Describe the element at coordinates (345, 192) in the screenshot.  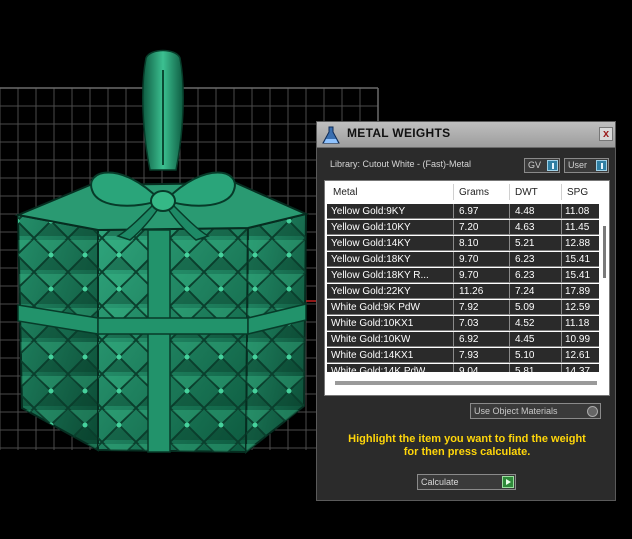
I see `column-header-metal: Metal` at that location.